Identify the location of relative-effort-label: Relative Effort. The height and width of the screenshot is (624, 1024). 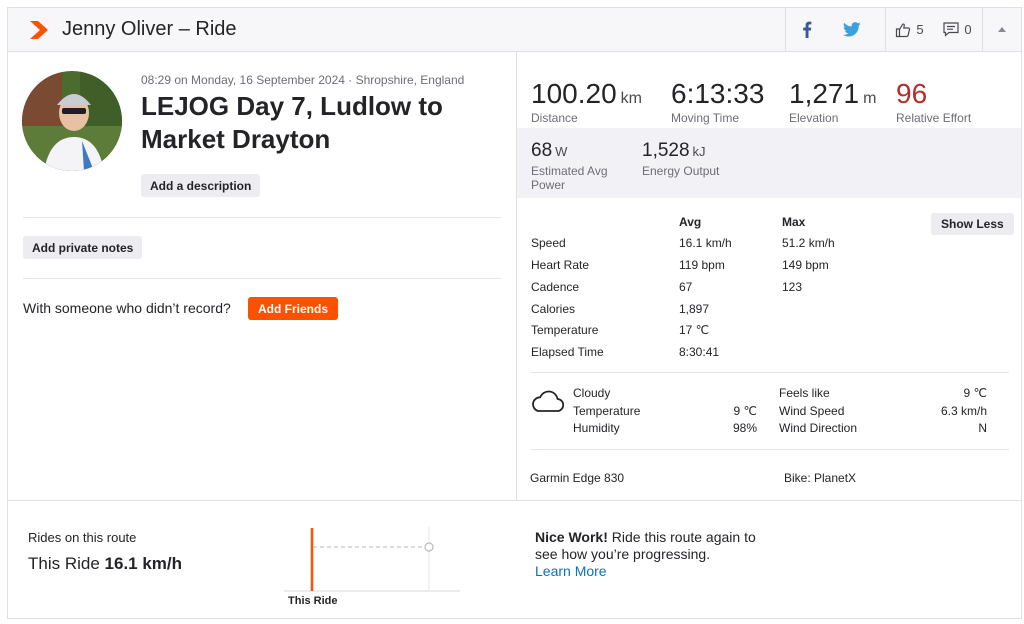
(934, 118).